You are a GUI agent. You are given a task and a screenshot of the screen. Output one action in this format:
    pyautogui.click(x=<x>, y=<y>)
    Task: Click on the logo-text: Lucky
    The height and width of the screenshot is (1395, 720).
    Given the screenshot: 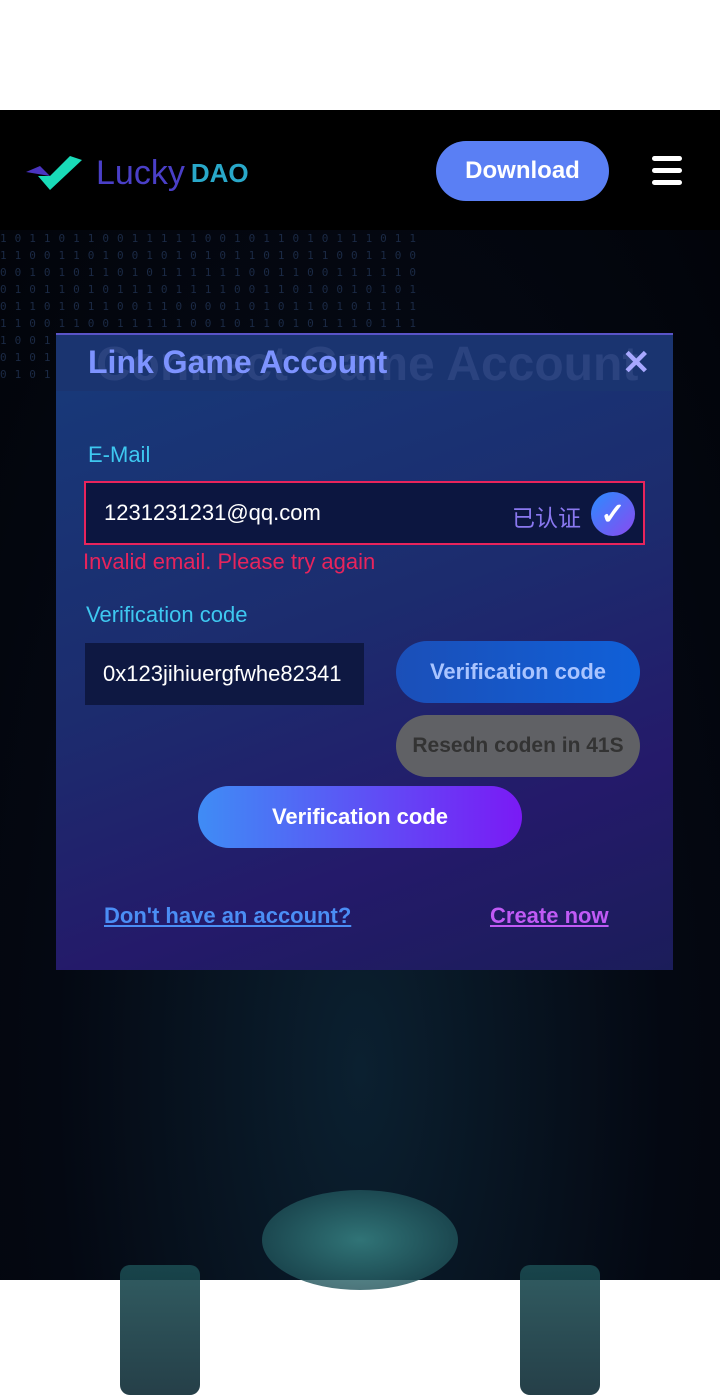 What is the action you would take?
    pyautogui.click(x=140, y=173)
    